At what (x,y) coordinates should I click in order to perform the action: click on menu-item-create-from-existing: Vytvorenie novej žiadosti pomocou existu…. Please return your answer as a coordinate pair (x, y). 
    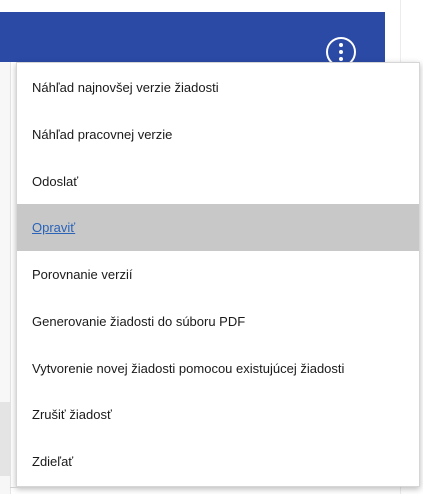
    Looking at the image, I should click on (218, 368).